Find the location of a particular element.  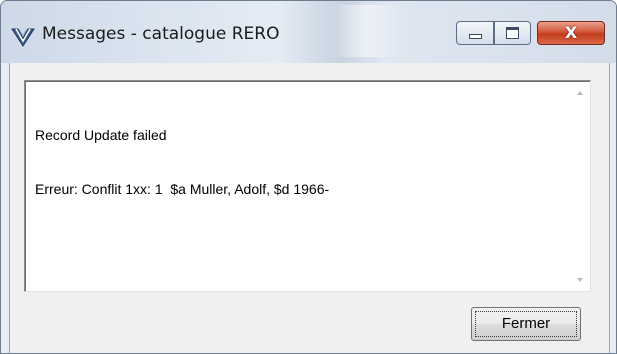

fermer-button: Fermer is located at coordinates (526, 324).